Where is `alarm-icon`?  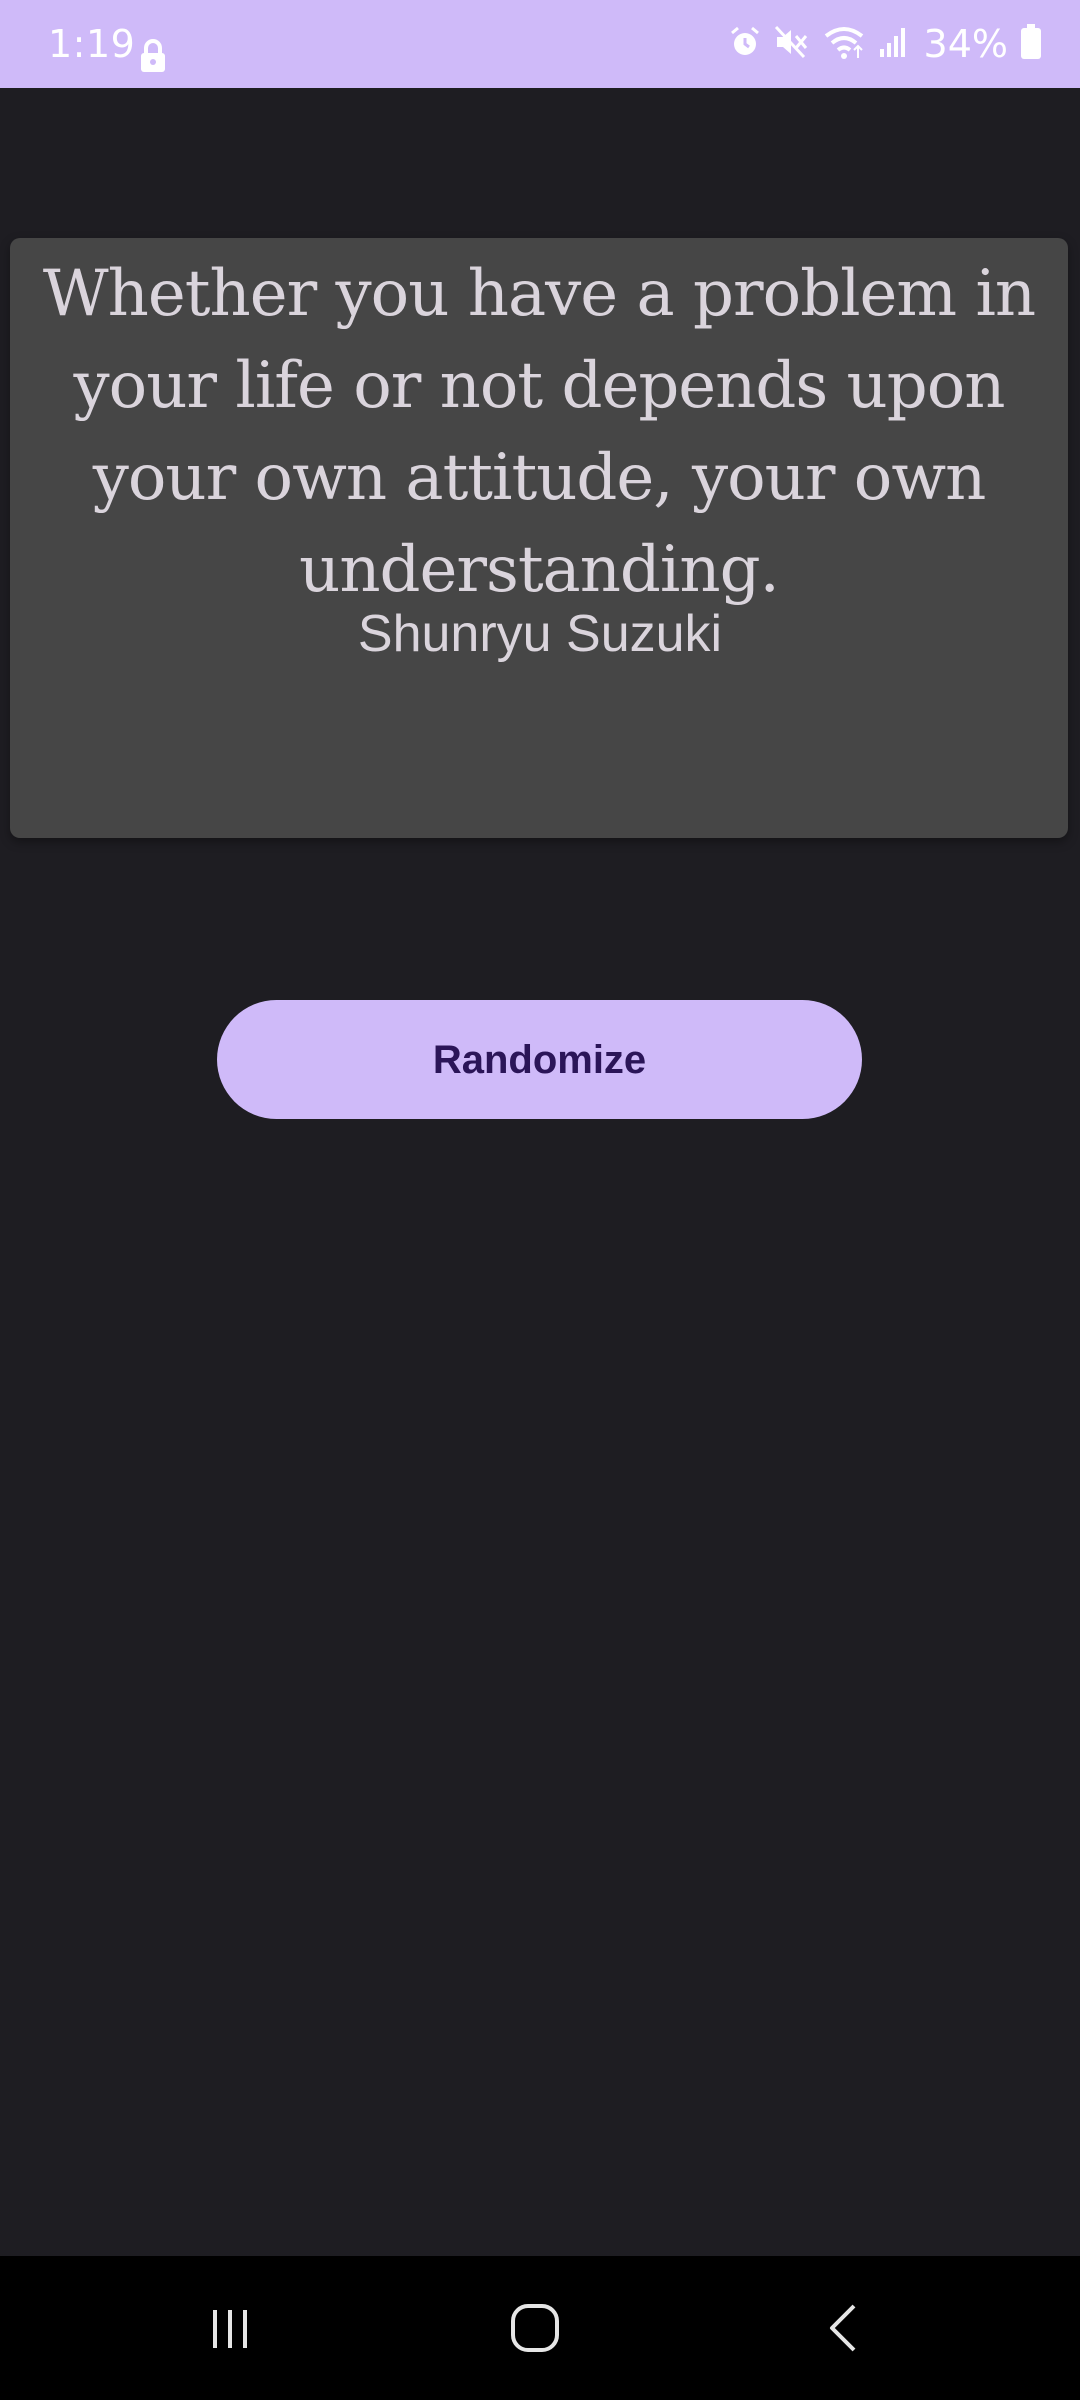
alarm-icon is located at coordinates (745, 44).